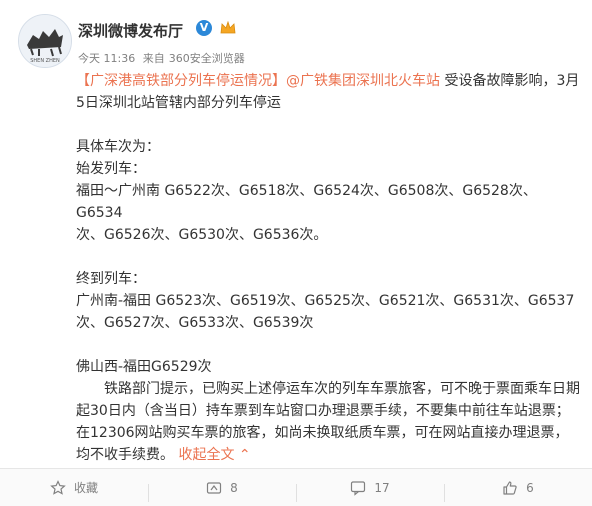  Describe the element at coordinates (130, 30) in the screenshot. I see `author-name: 深圳微博发布厅` at that location.